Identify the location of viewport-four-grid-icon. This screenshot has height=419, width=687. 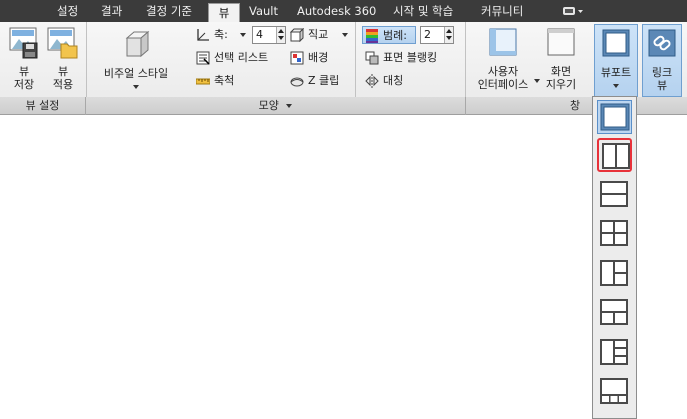
(614, 233).